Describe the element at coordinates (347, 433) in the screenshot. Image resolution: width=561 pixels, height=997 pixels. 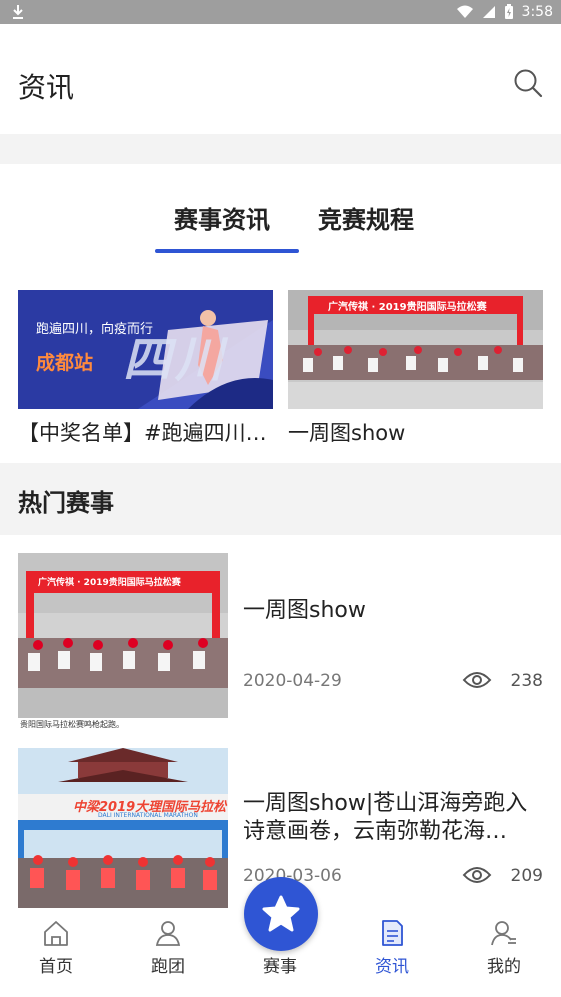
I see `featured-caption: 一周图show` at that location.